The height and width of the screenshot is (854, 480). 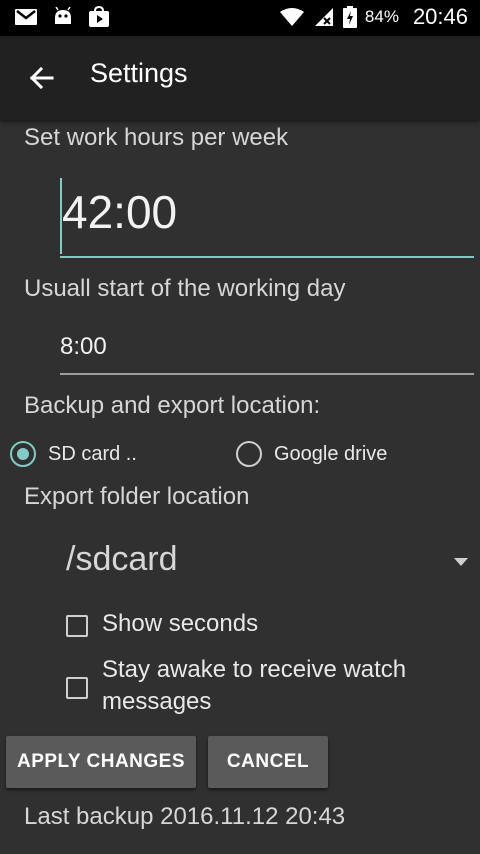 I want to click on apply-changes-button: APPLY CHANGES, so click(x=101, y=762).